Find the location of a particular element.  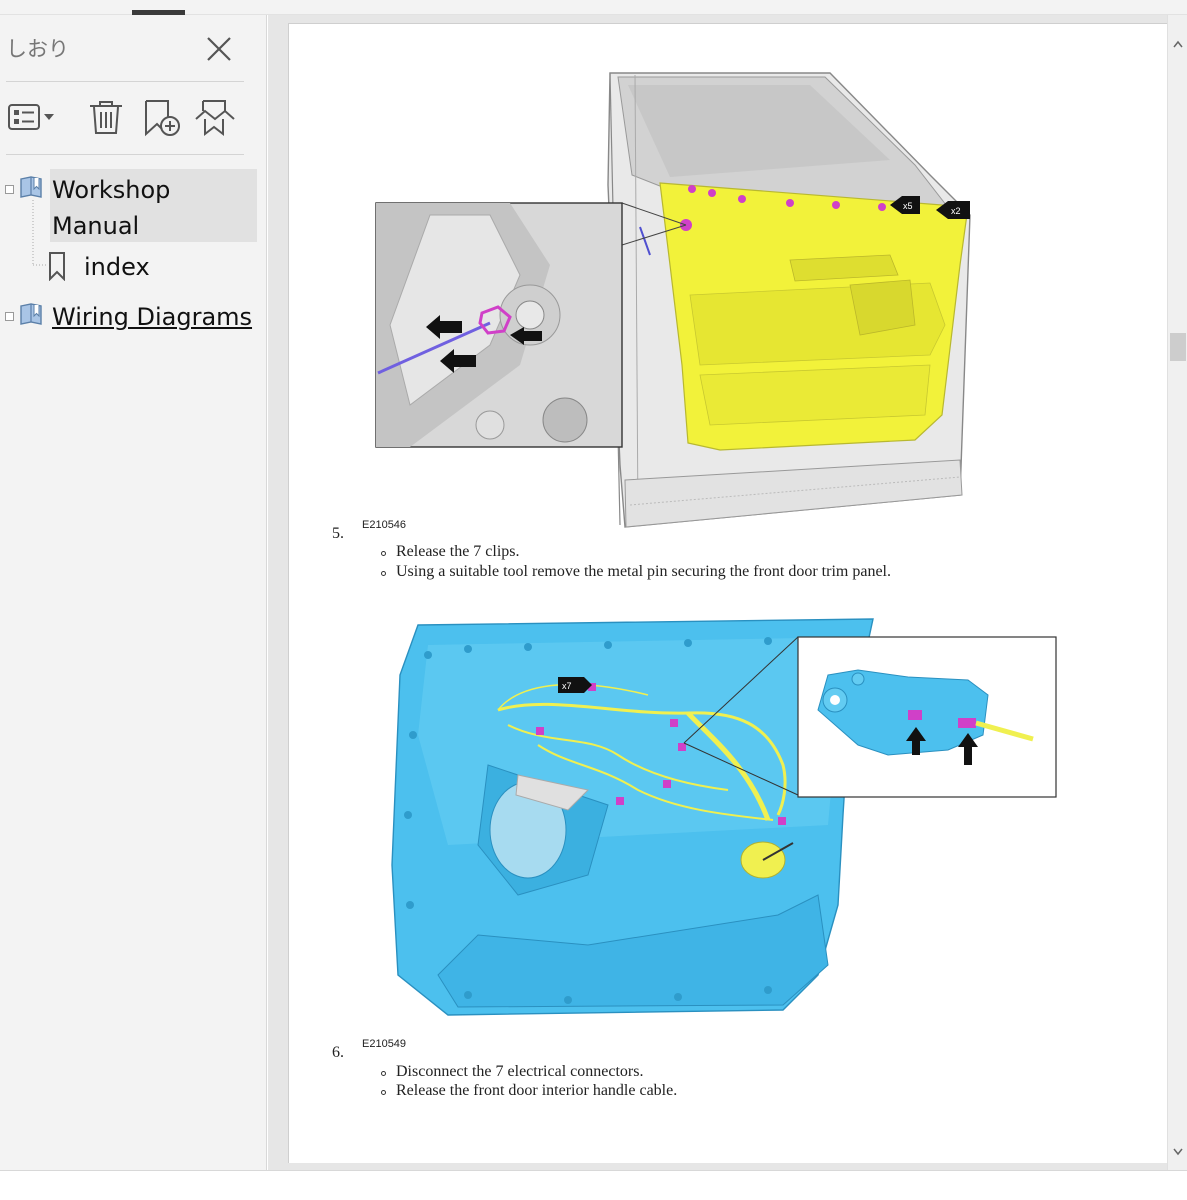

figure-id: E210549 is located at coordinates (384, 1044).